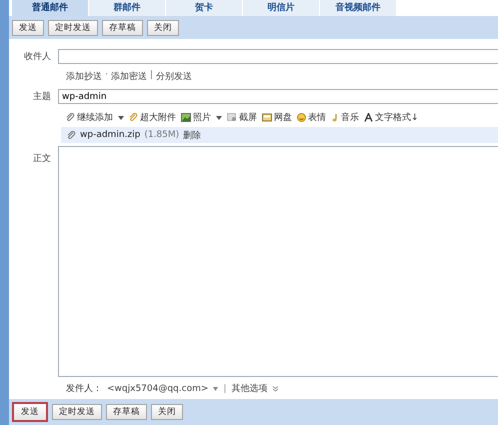 This screenshot has height=425, width=498. I want to click on font-letter-icon, so click(368, 117).